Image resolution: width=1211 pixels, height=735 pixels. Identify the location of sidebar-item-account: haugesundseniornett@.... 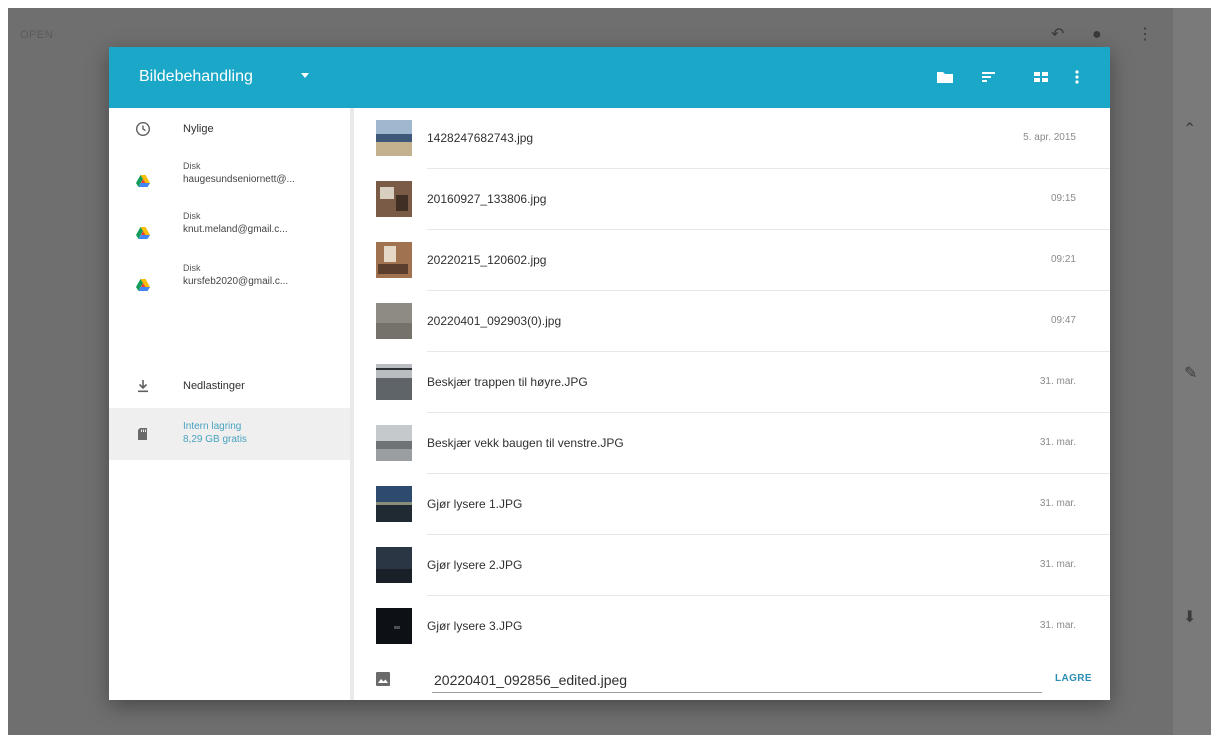
(239, 179).